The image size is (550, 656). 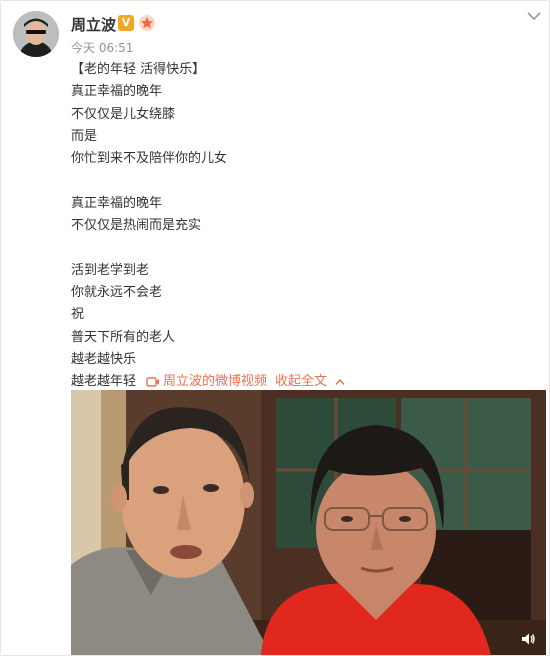 What do you see at coordinates (534, 16) in the screenshot?
I see `chevron-down-icon` at bounding box center [534, 16].